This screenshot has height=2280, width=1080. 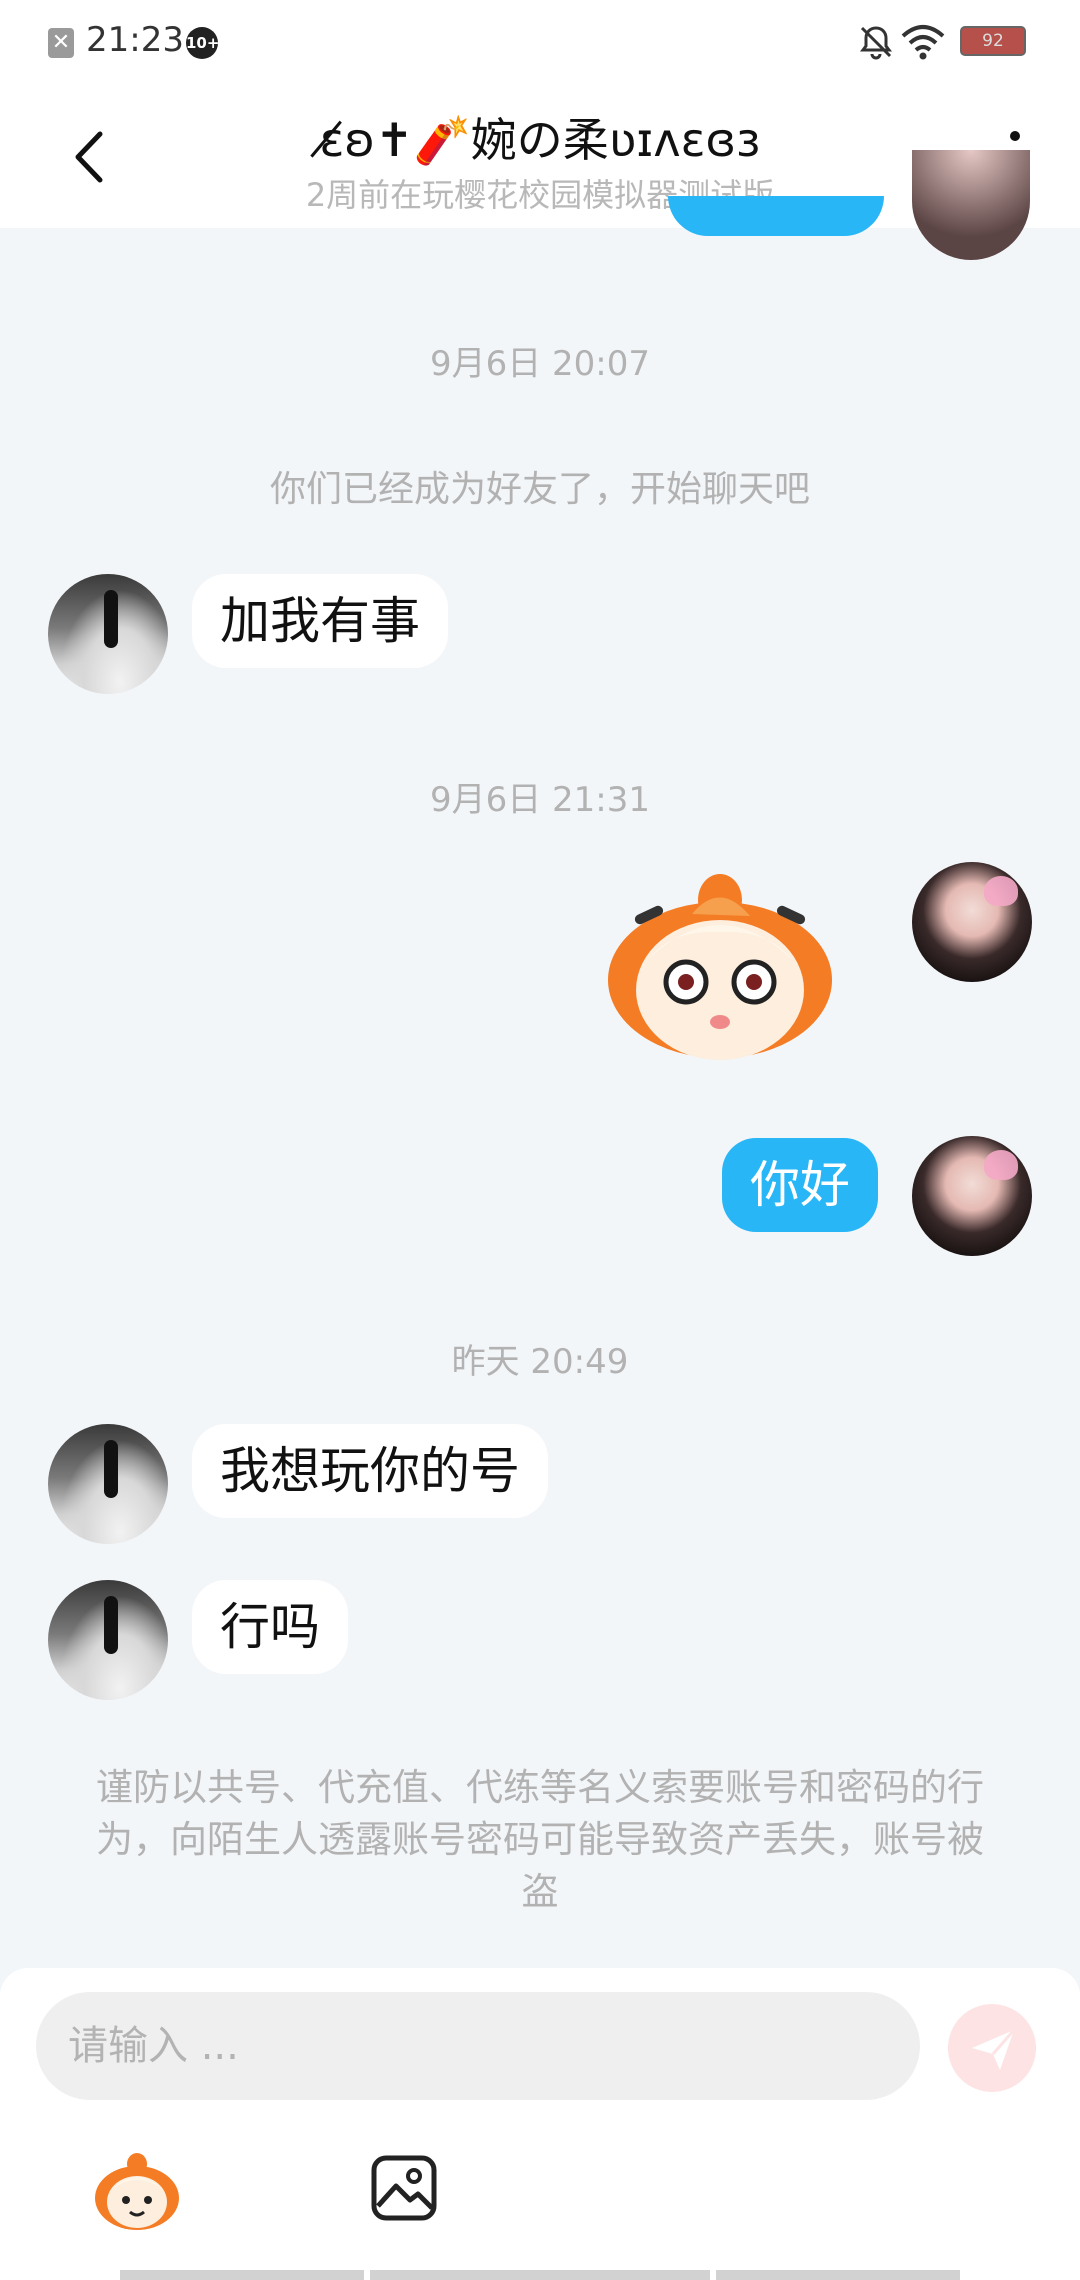 I want to click on gesture-bar-left, so click(x=242, y=2275).